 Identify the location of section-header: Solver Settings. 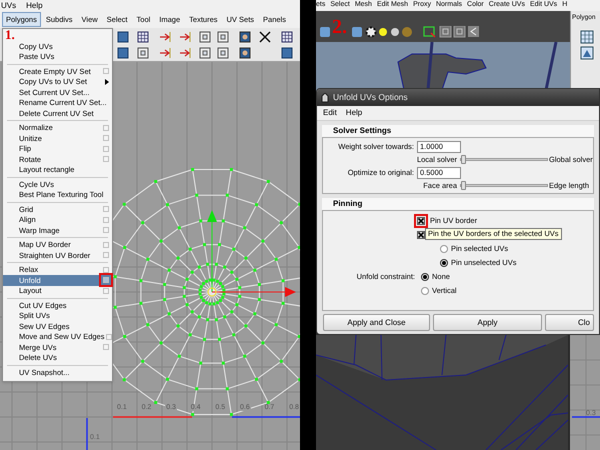
(458, 131).